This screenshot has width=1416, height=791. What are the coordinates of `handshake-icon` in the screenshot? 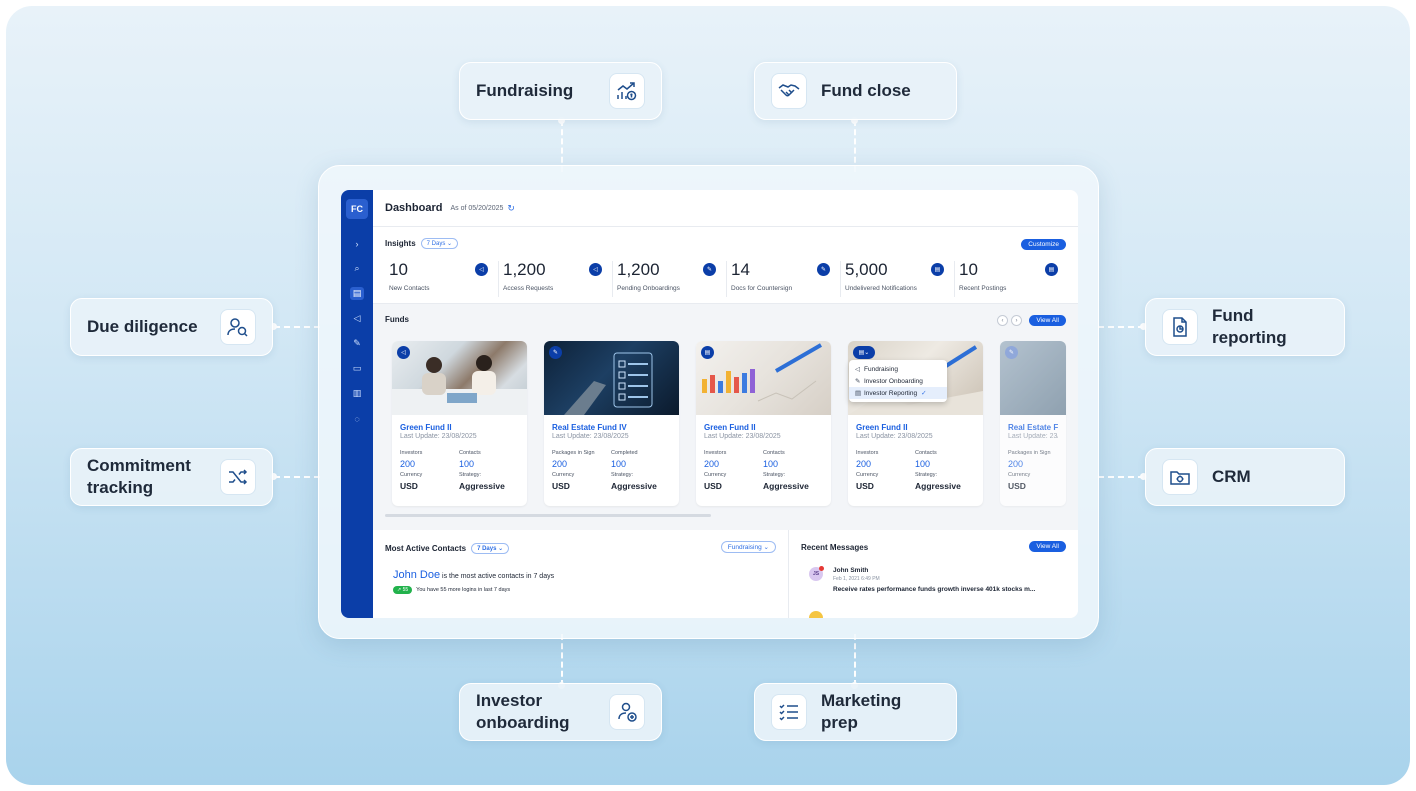 It's located at (789, 91).